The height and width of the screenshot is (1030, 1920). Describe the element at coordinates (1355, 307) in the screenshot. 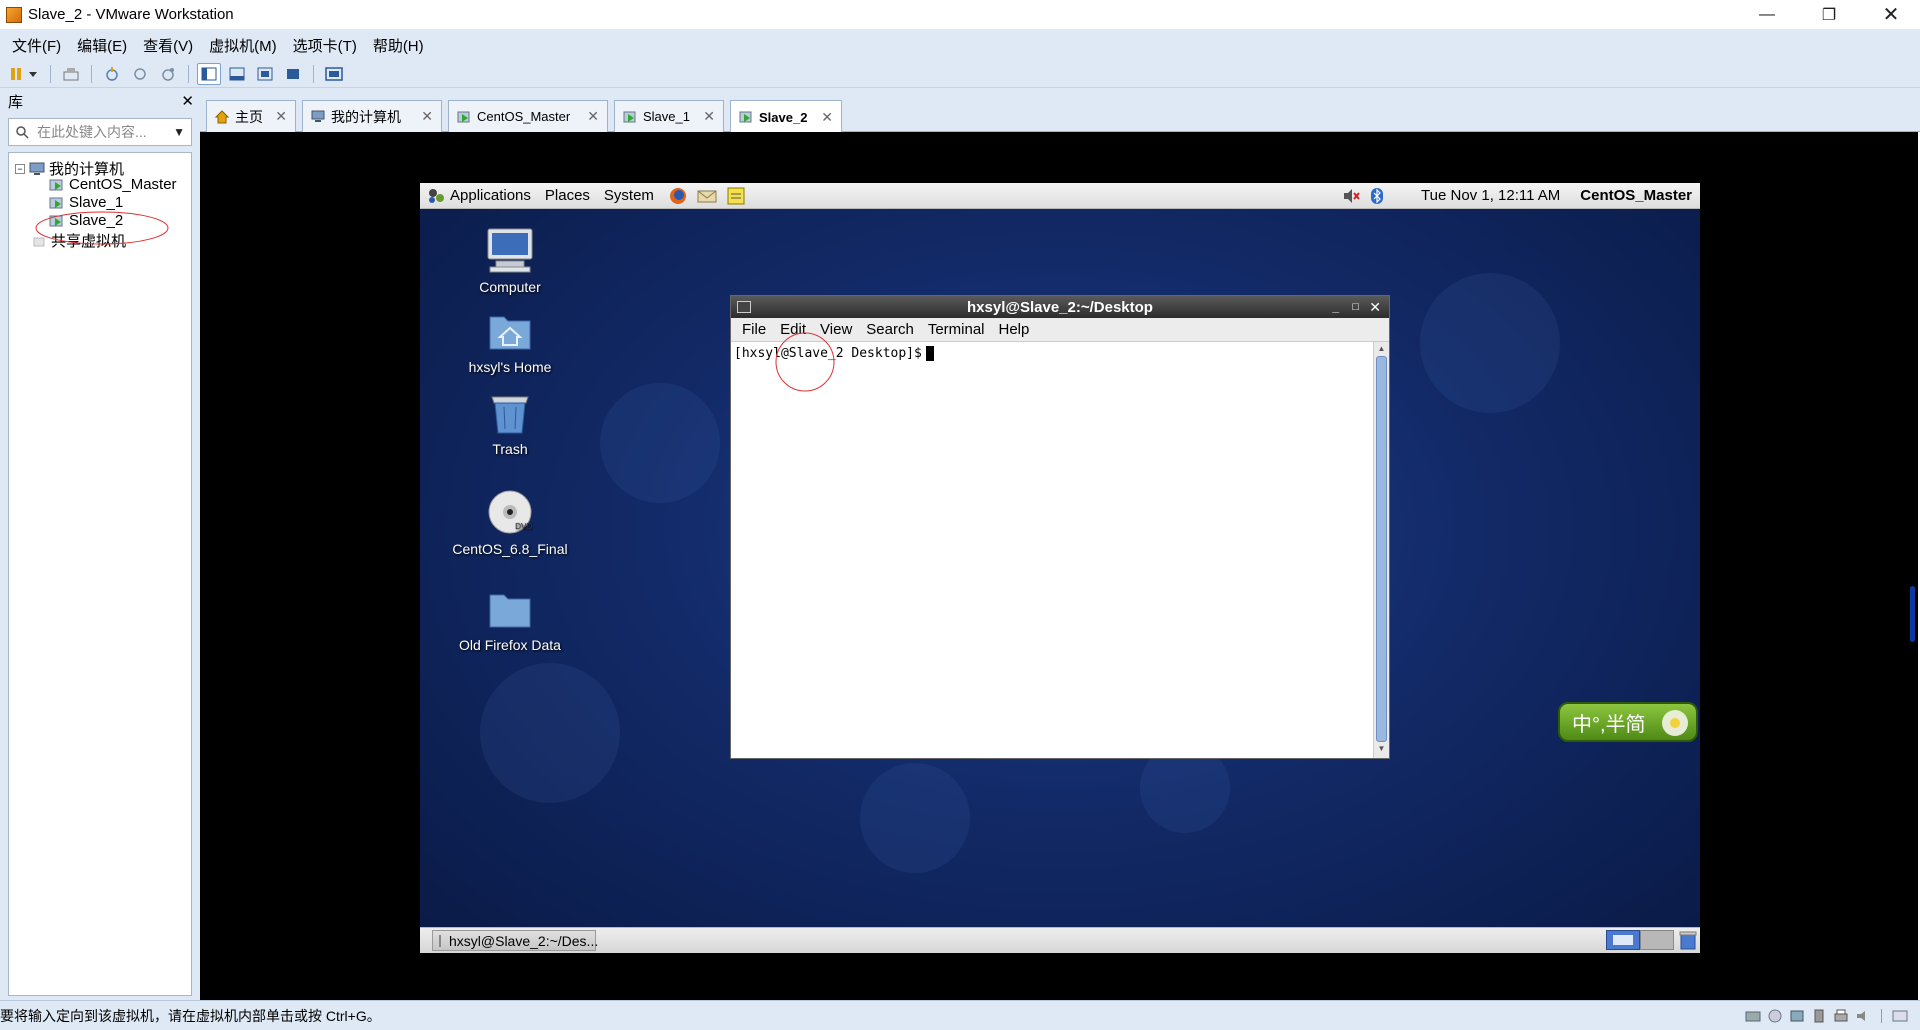

I see `terminal-maximize-button: □` at that location.